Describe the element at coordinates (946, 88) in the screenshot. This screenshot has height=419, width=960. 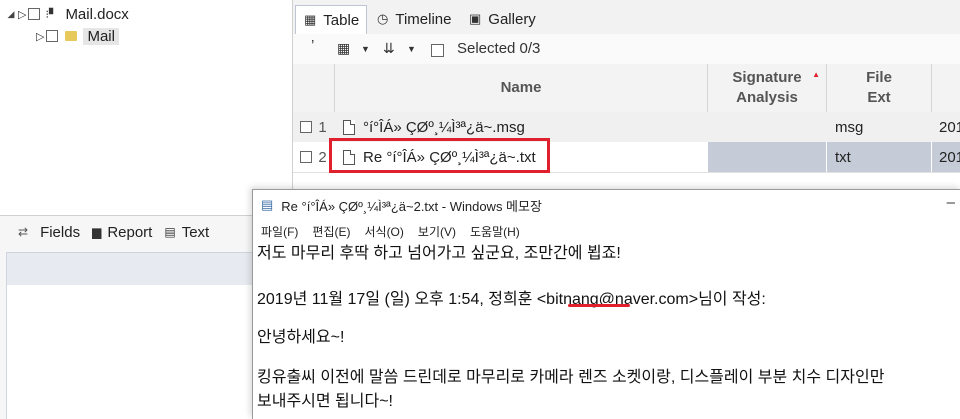
I see `column-header-next` at that location.